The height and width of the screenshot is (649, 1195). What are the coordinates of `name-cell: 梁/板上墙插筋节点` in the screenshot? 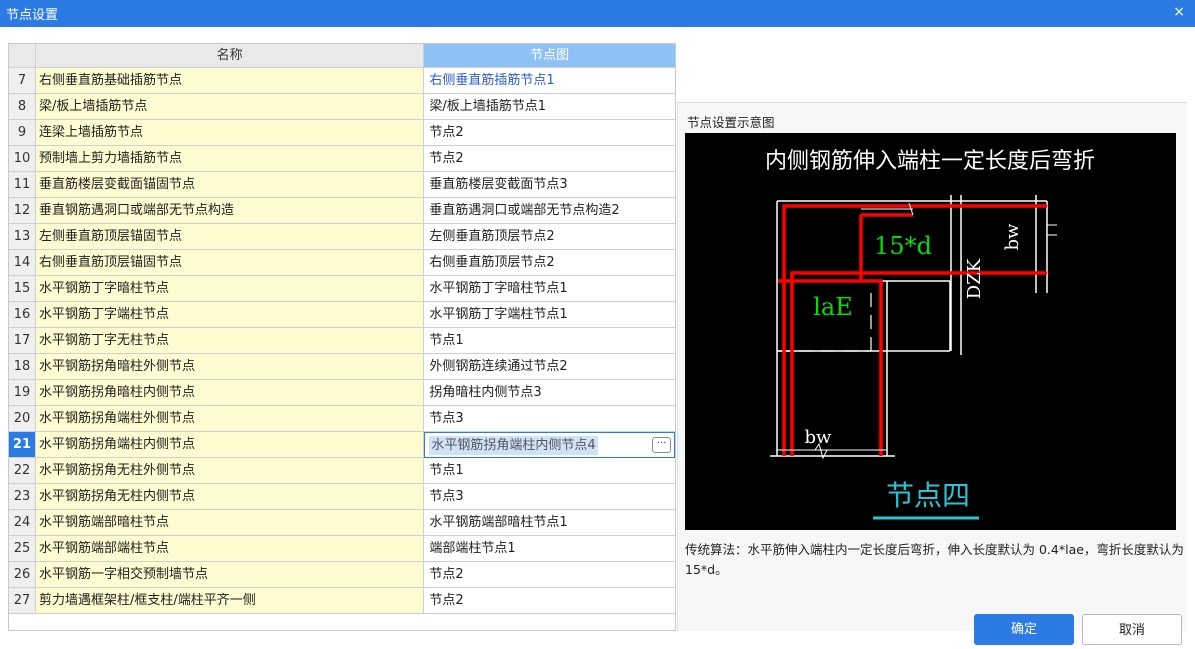 It's located at (230, 107).